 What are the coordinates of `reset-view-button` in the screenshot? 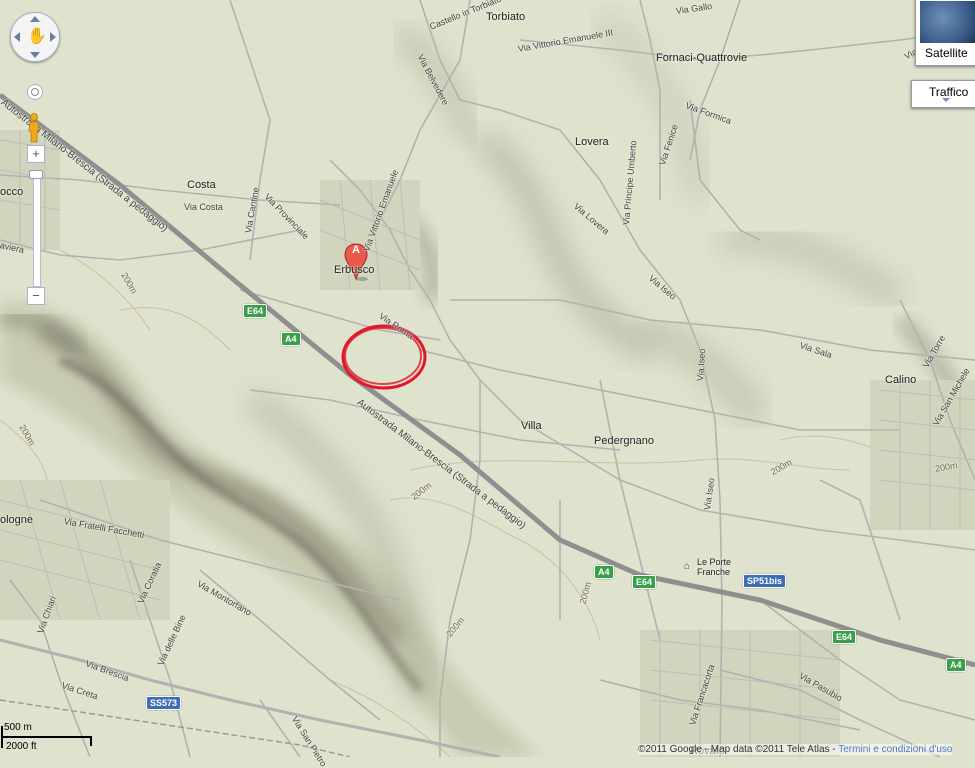 It's located at (35, 92).